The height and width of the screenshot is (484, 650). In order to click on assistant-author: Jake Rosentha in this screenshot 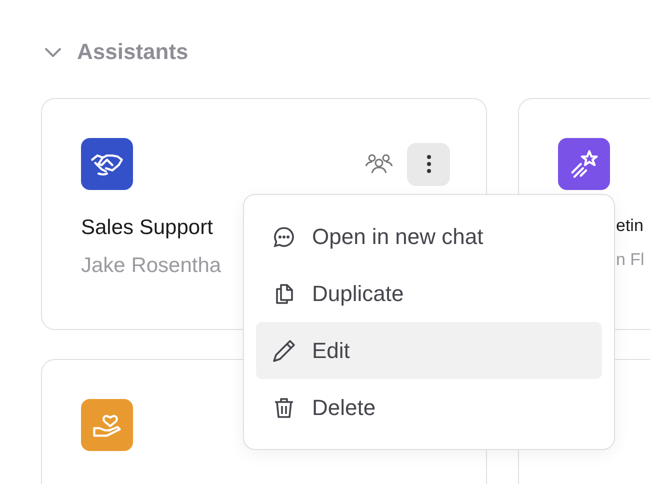, I will do `click(151, 266)`.